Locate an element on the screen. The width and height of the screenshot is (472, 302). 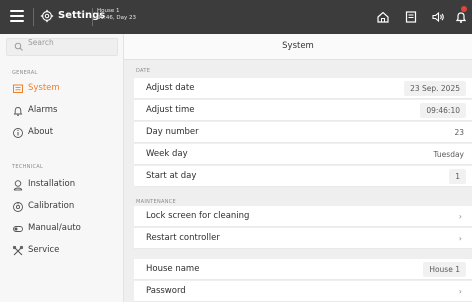
notification-badge is located at coordinates (464, 9).